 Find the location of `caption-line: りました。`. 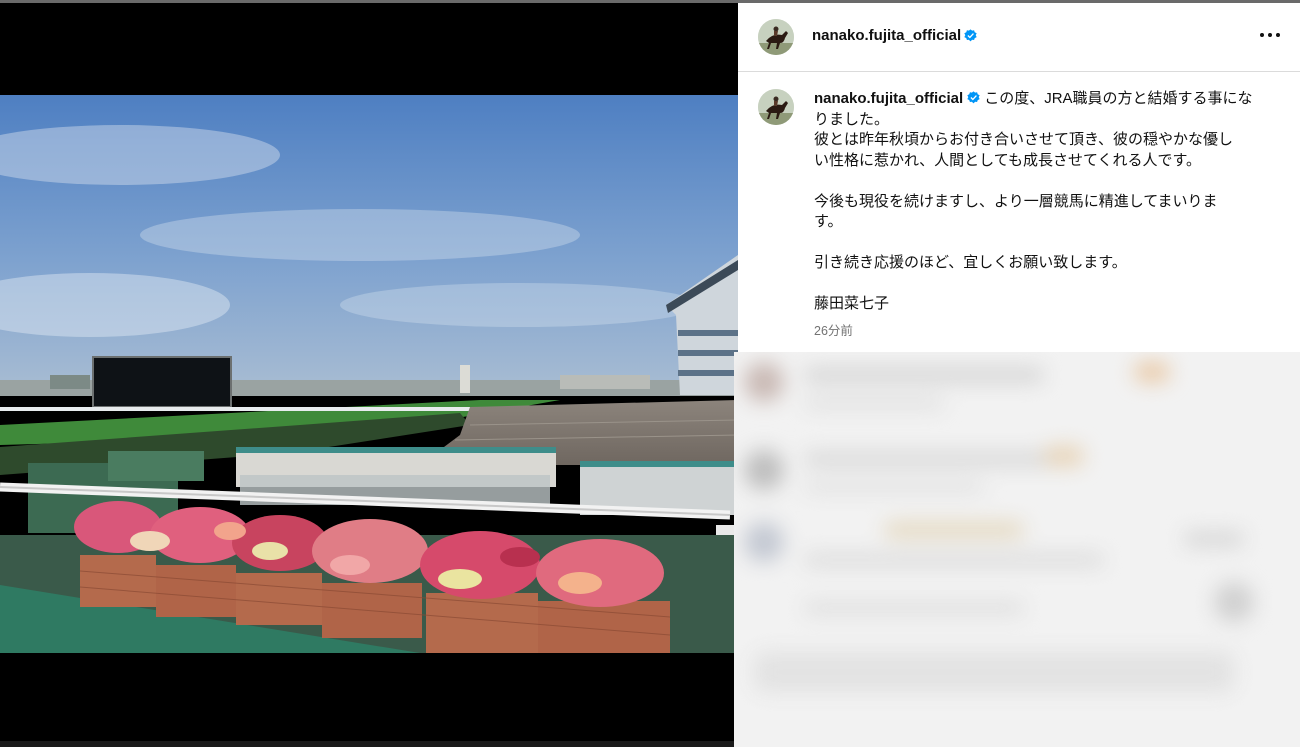

caption-line: りました。 is located at coordinates (852, 119).